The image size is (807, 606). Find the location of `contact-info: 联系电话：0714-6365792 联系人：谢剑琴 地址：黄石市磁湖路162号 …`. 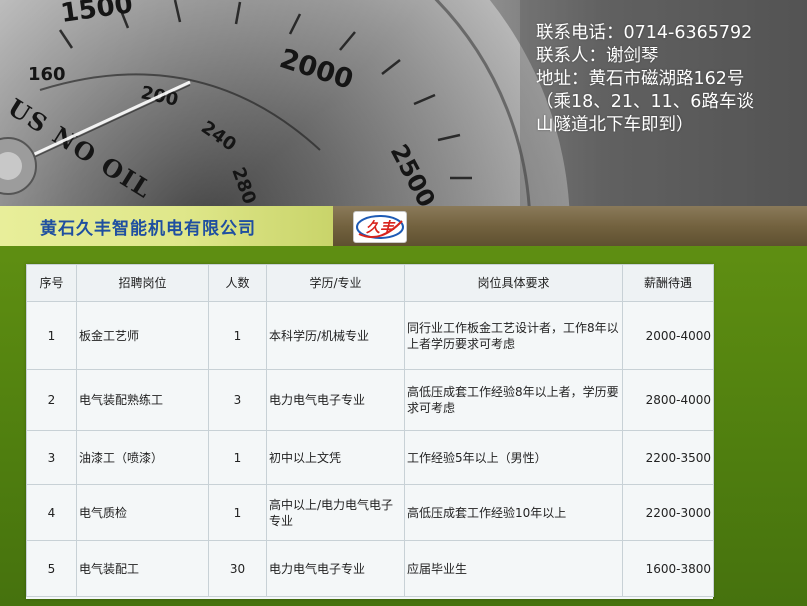

contact-info: 联系电话：0714-6365792 联系人：谢剑琴 地址：黄石市磁湖路162号 … is located at coordinates (666, 79).